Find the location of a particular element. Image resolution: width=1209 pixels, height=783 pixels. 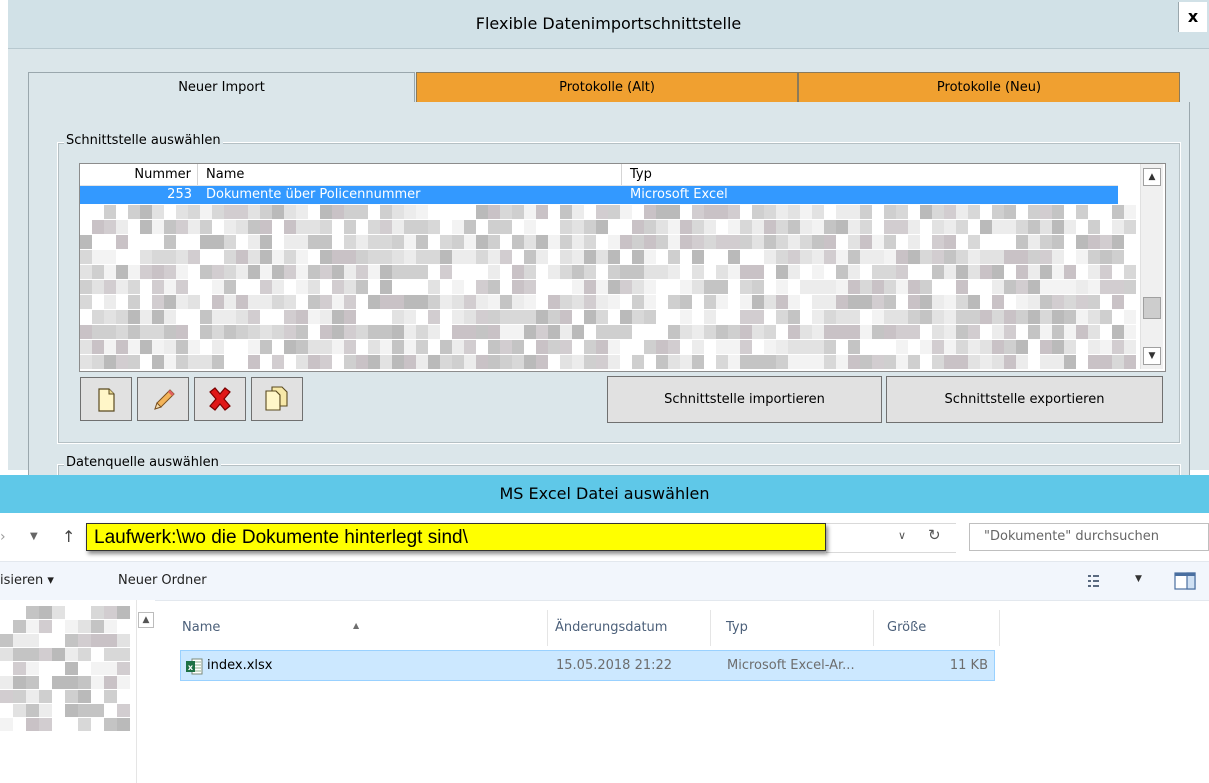

new-folder-button: Neuer Ordner is located at coordinates (162, 581).